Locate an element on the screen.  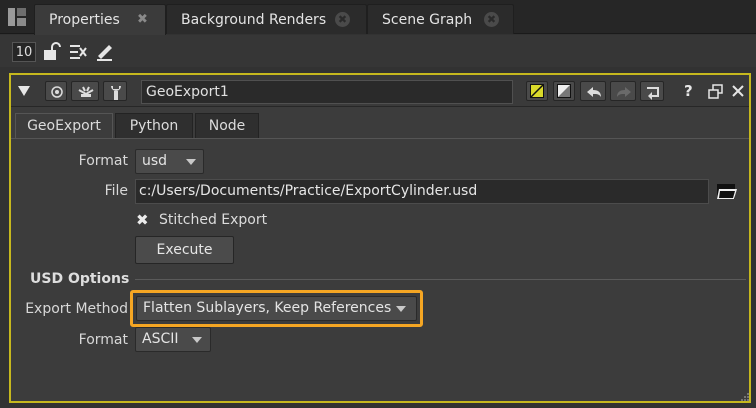
export-method-label: Export Method is located at coordinates (76, 309).